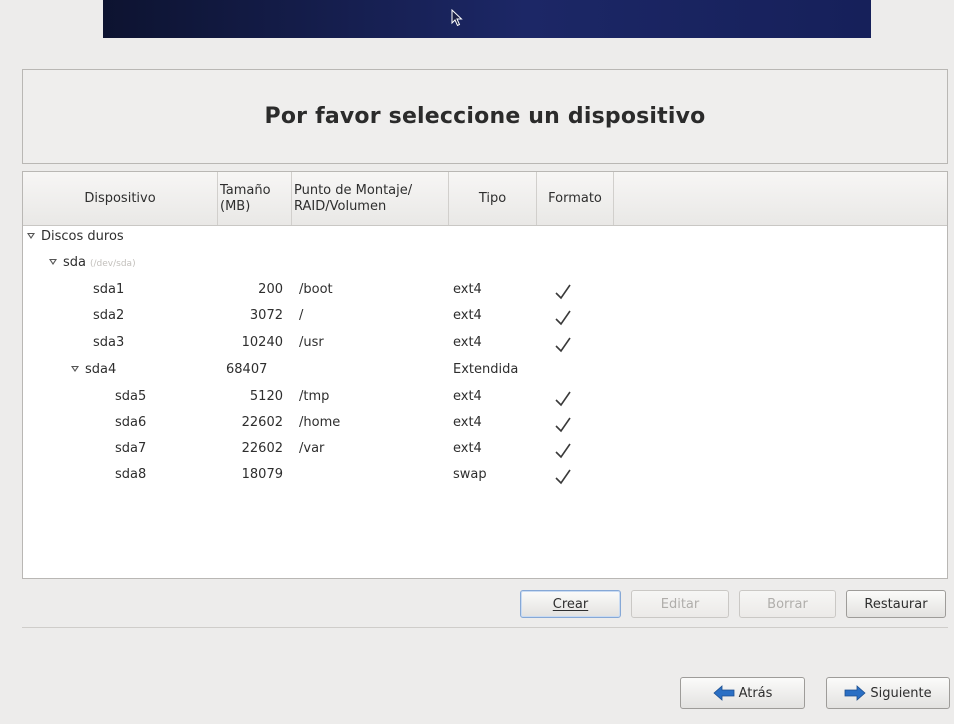 The height and width of the screenshot is (724, 954). I want to click on table-row: sda7 22602 /var ext4, so click(485, 450).